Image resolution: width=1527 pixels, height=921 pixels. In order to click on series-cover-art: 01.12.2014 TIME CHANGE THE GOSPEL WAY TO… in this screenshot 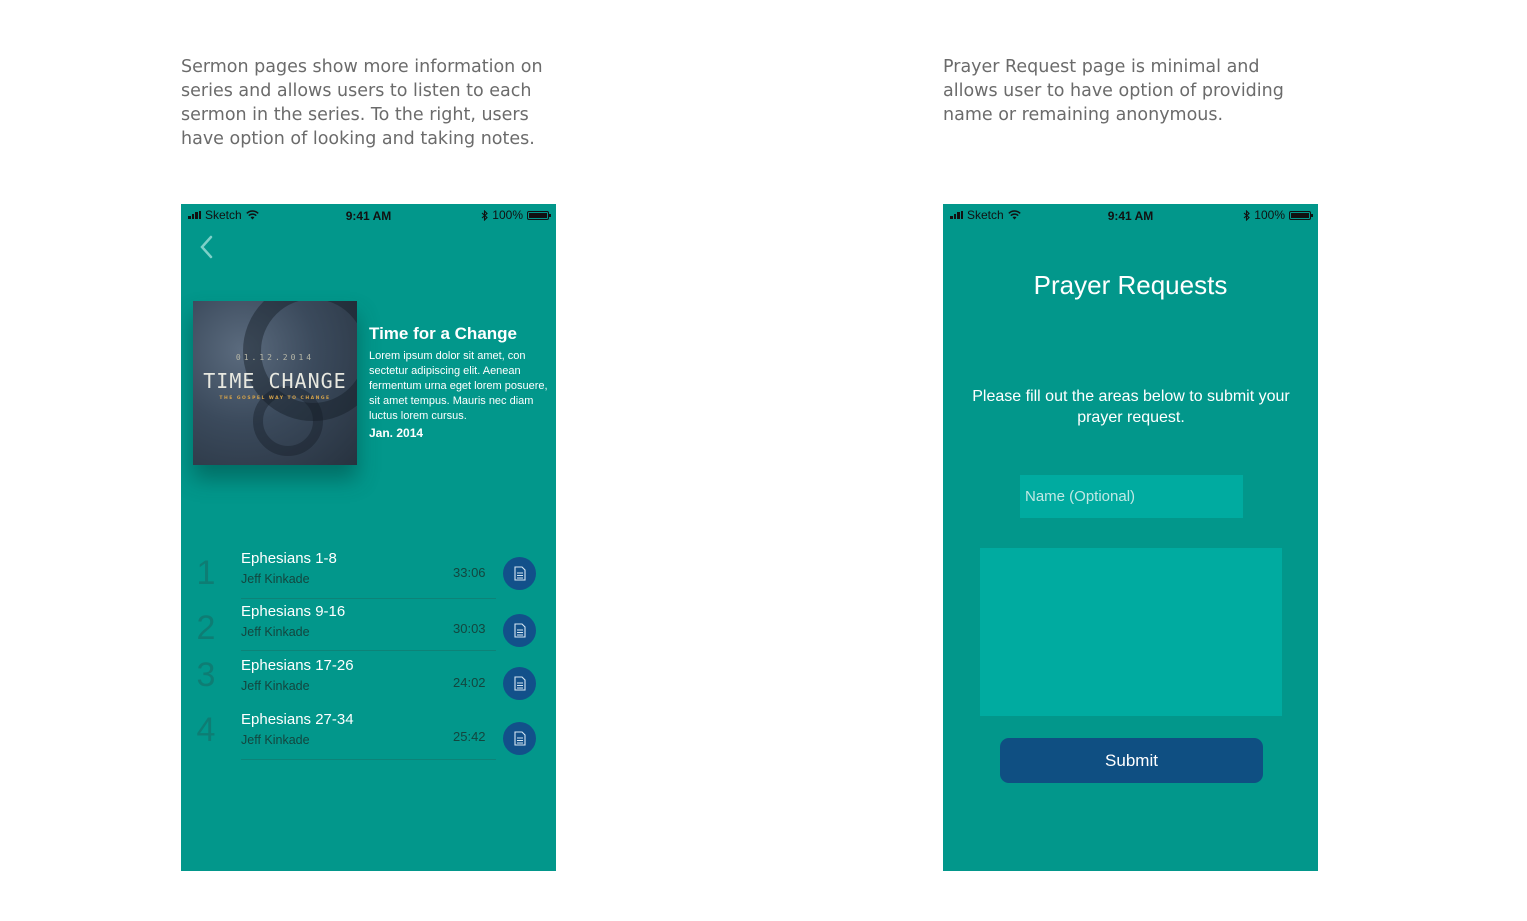, I will do `click(275, 383)`.